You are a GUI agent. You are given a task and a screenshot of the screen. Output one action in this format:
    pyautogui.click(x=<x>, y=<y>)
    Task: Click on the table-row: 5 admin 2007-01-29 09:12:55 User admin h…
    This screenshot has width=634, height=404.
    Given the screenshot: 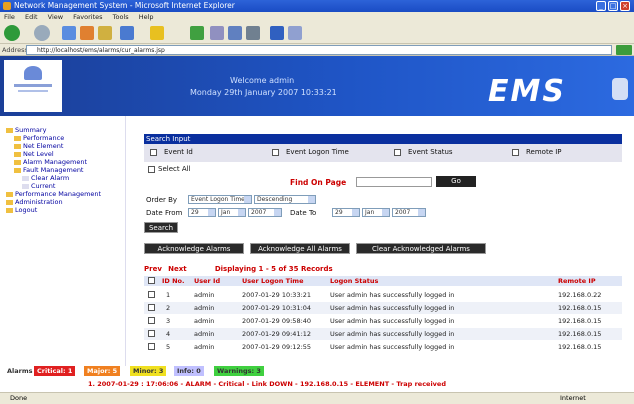 What is the action you would take?
    pyautogui.click(x=383, y=347)
    